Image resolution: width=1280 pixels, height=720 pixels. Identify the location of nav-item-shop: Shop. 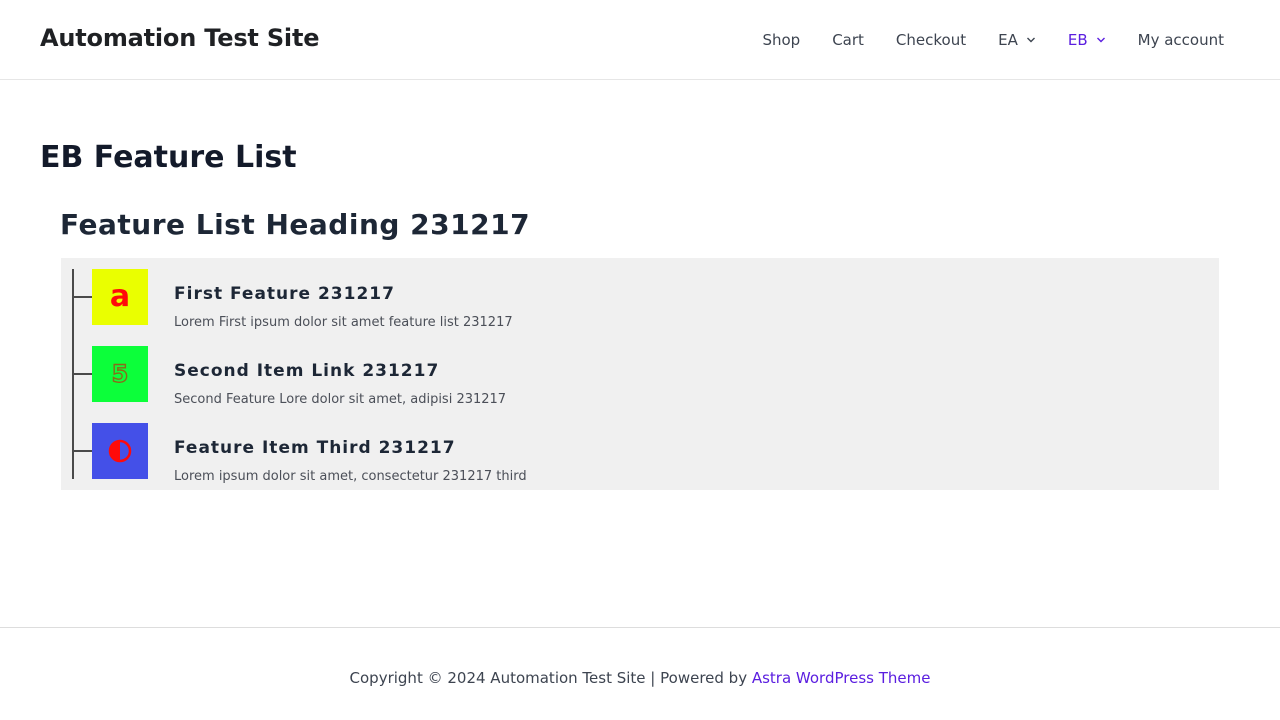
(781, 40).